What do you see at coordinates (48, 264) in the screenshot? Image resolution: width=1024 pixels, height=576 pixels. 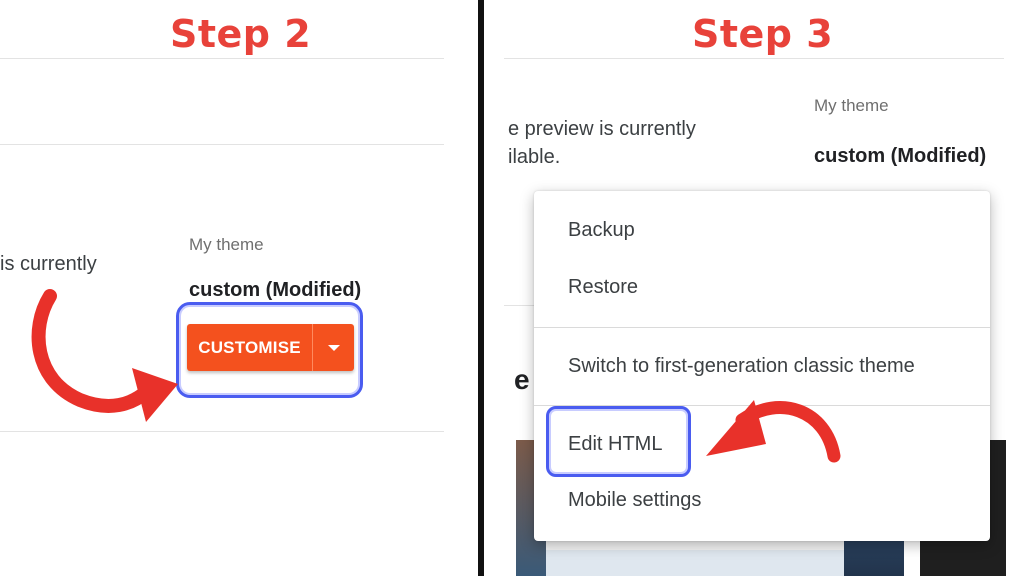 I see `preview-unavailable-text: is currently` at bounding box center [48, 264].